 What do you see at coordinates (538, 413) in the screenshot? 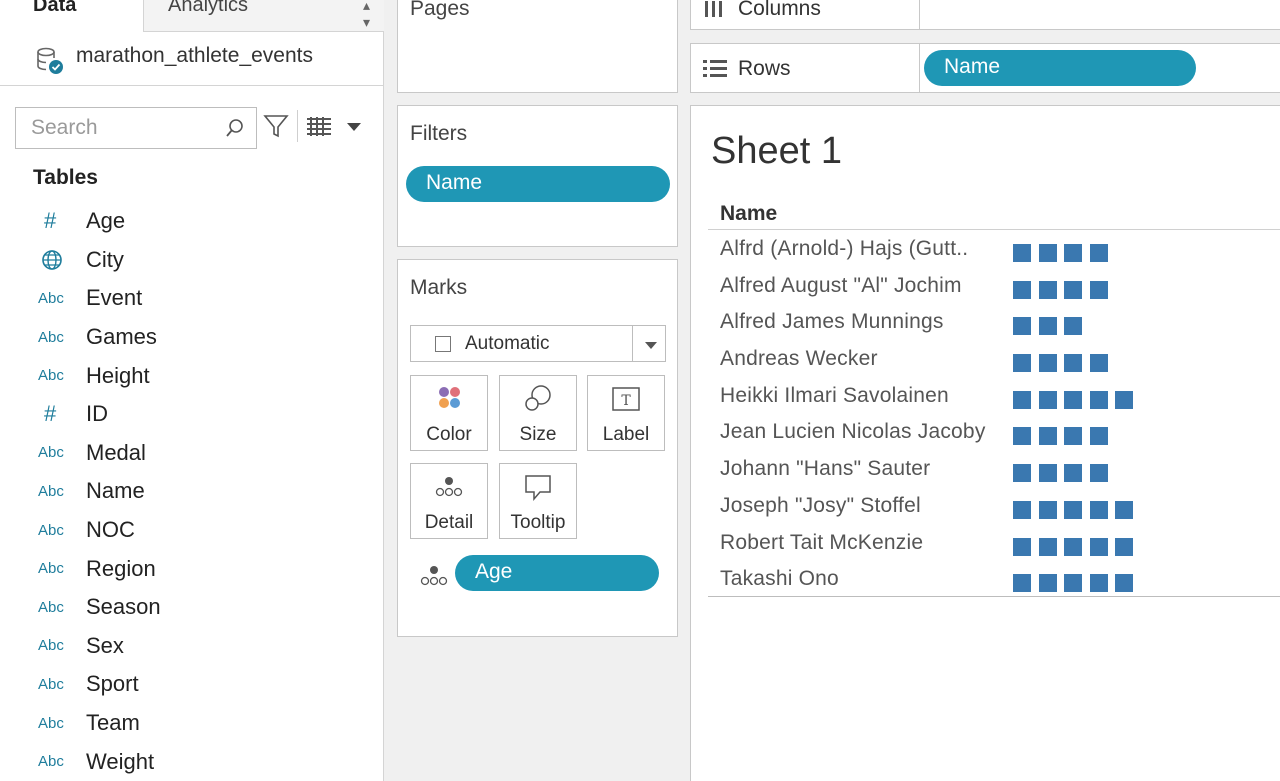
I see `size-button: Size` at bounding box center [538, 413].